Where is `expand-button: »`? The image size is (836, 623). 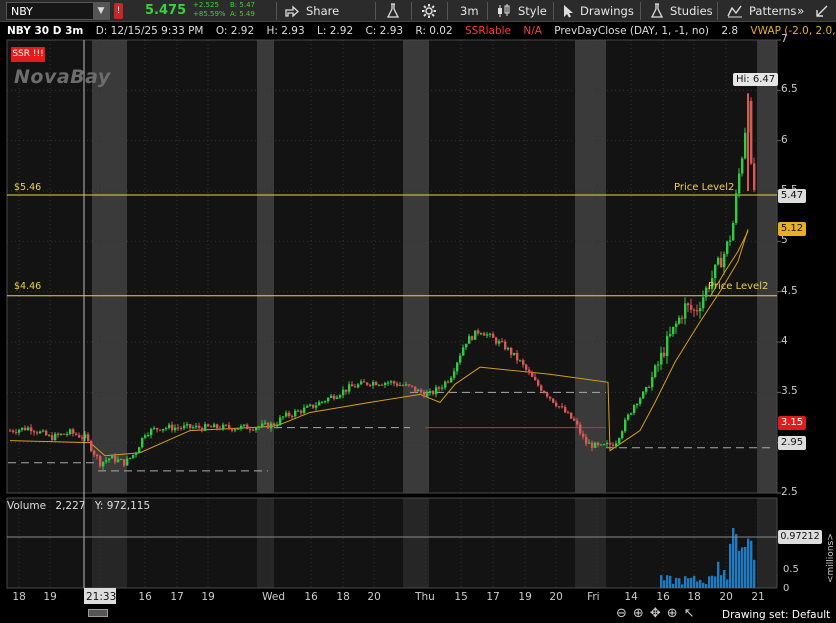 expand-button: » is located at coordinates (800, 11).